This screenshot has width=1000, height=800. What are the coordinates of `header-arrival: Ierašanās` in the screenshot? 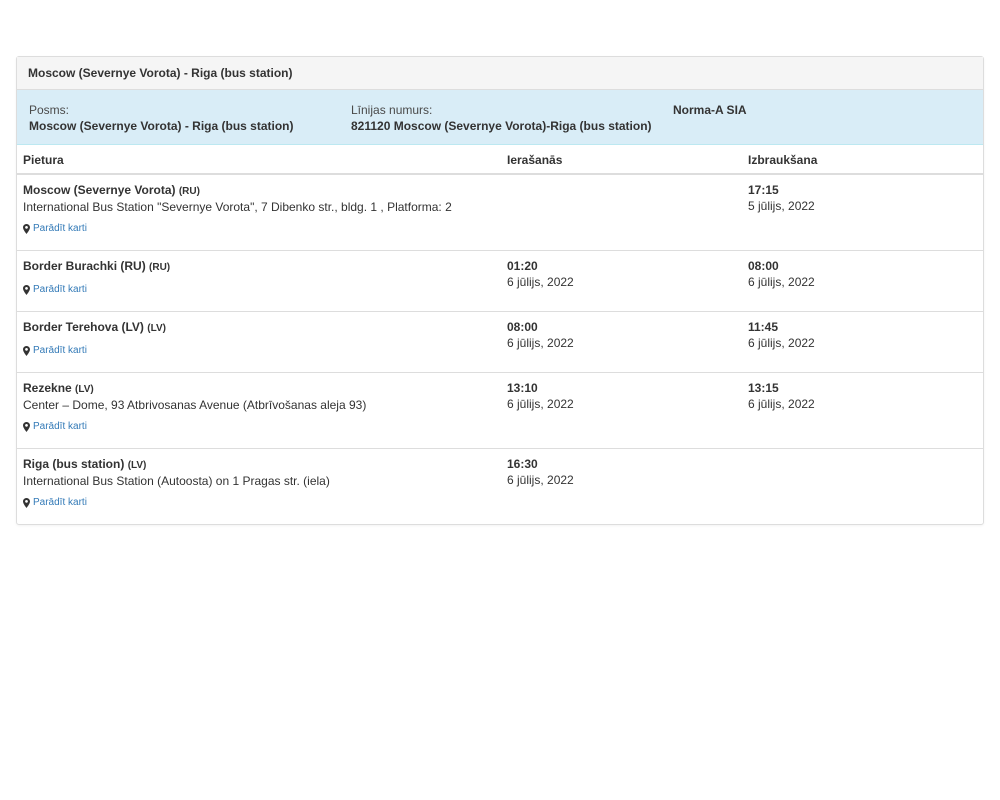 It's located at (535, 160).